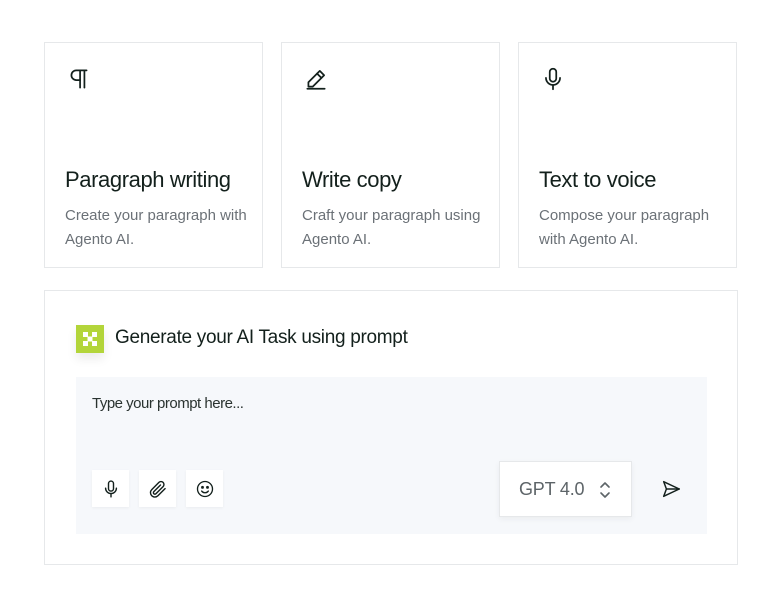  I want to click on microphone-button, so click(110, 488).